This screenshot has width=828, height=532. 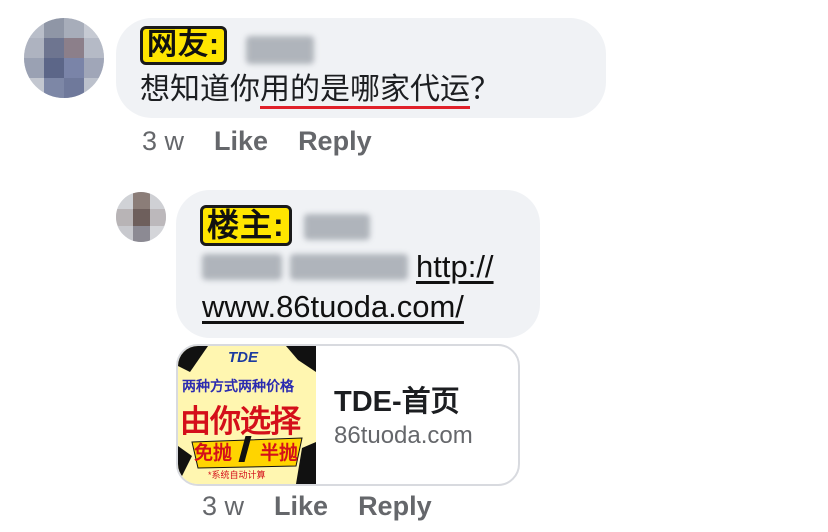 I want to click on reply-meta: 3 w Like Reply, so click(x=317, y=506).